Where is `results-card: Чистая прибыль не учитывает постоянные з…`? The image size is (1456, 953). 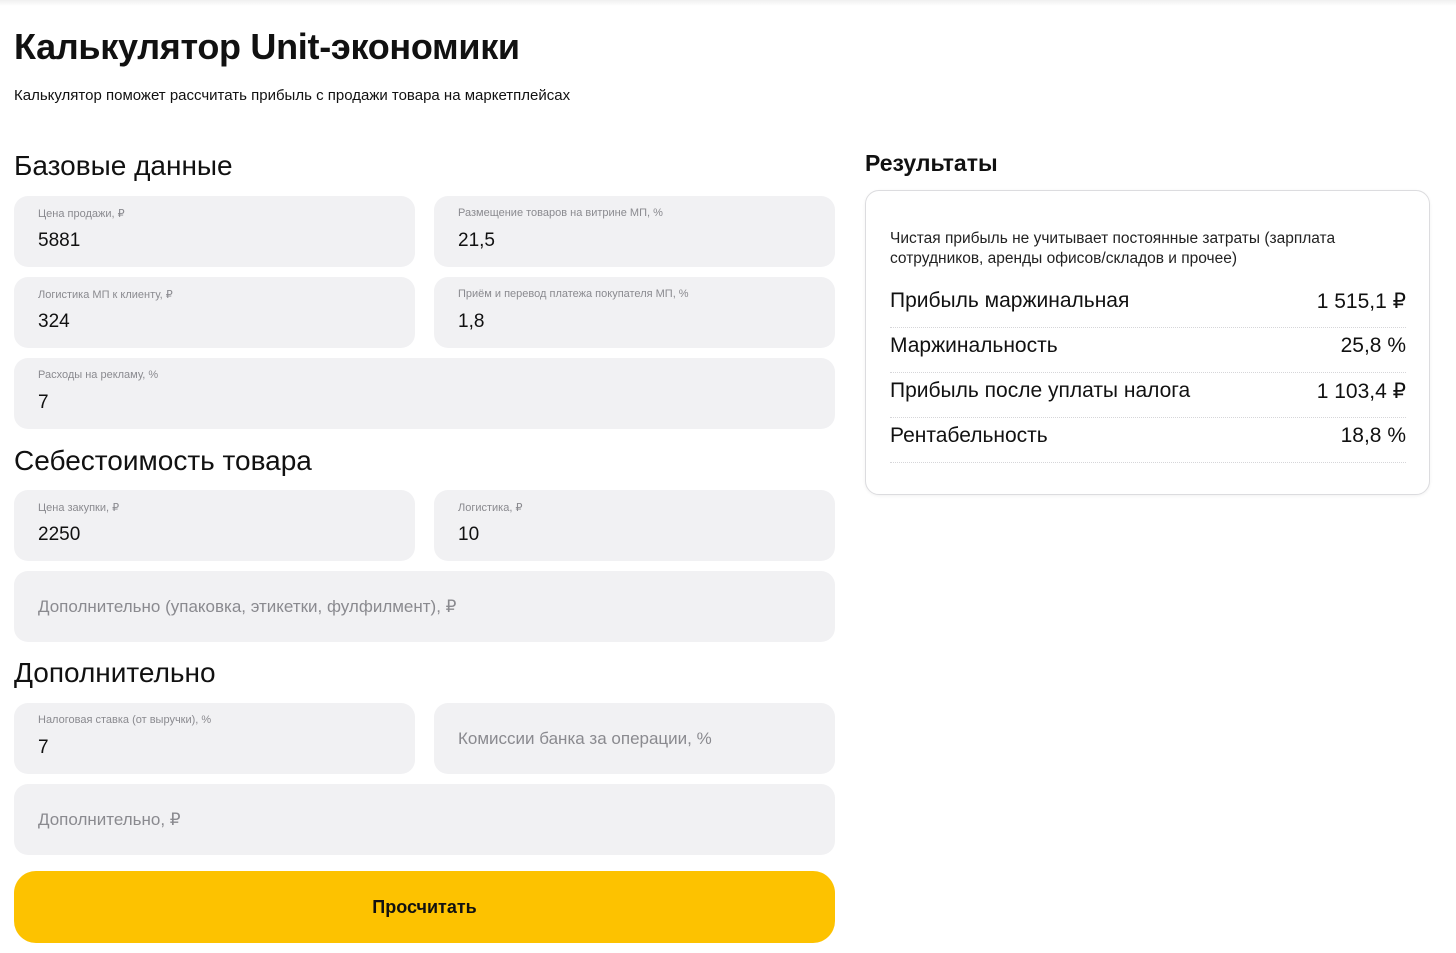 results-card: Чистая прибыль не учитывает постоянные з… is located at coordinates (1147, 342).